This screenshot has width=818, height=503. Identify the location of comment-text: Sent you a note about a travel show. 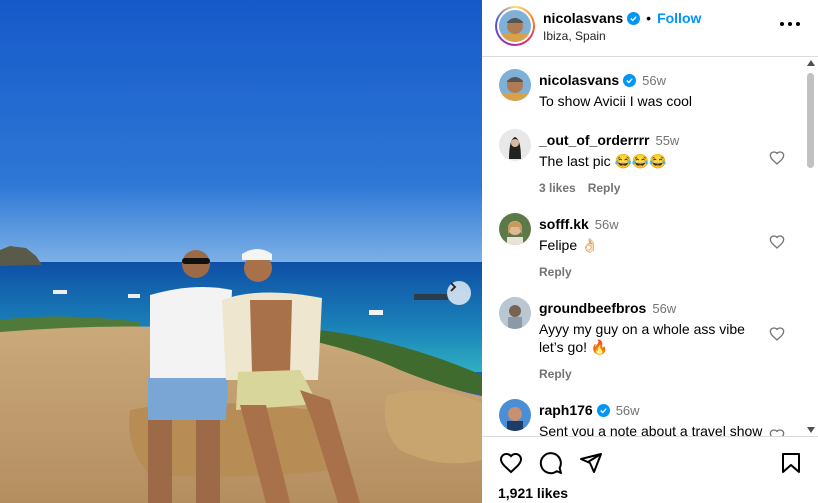
(651, 429).